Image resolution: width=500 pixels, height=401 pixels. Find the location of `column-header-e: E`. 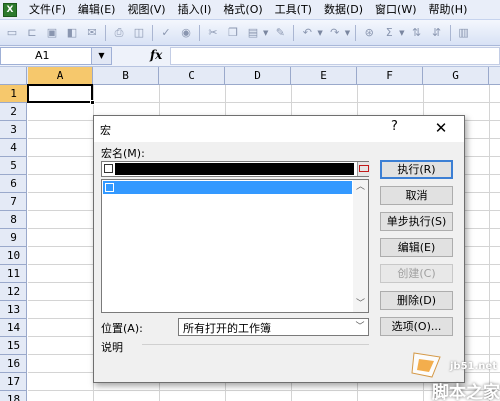

column-header-e: E is located at coordinates (324, 76).